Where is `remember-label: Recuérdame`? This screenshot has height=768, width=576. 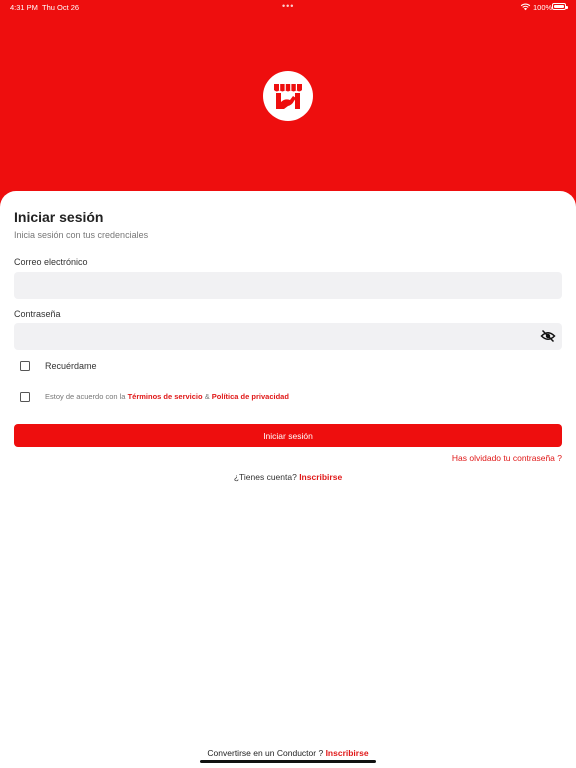 remember-label: Recuérdame is located at coordinates (71, 366).